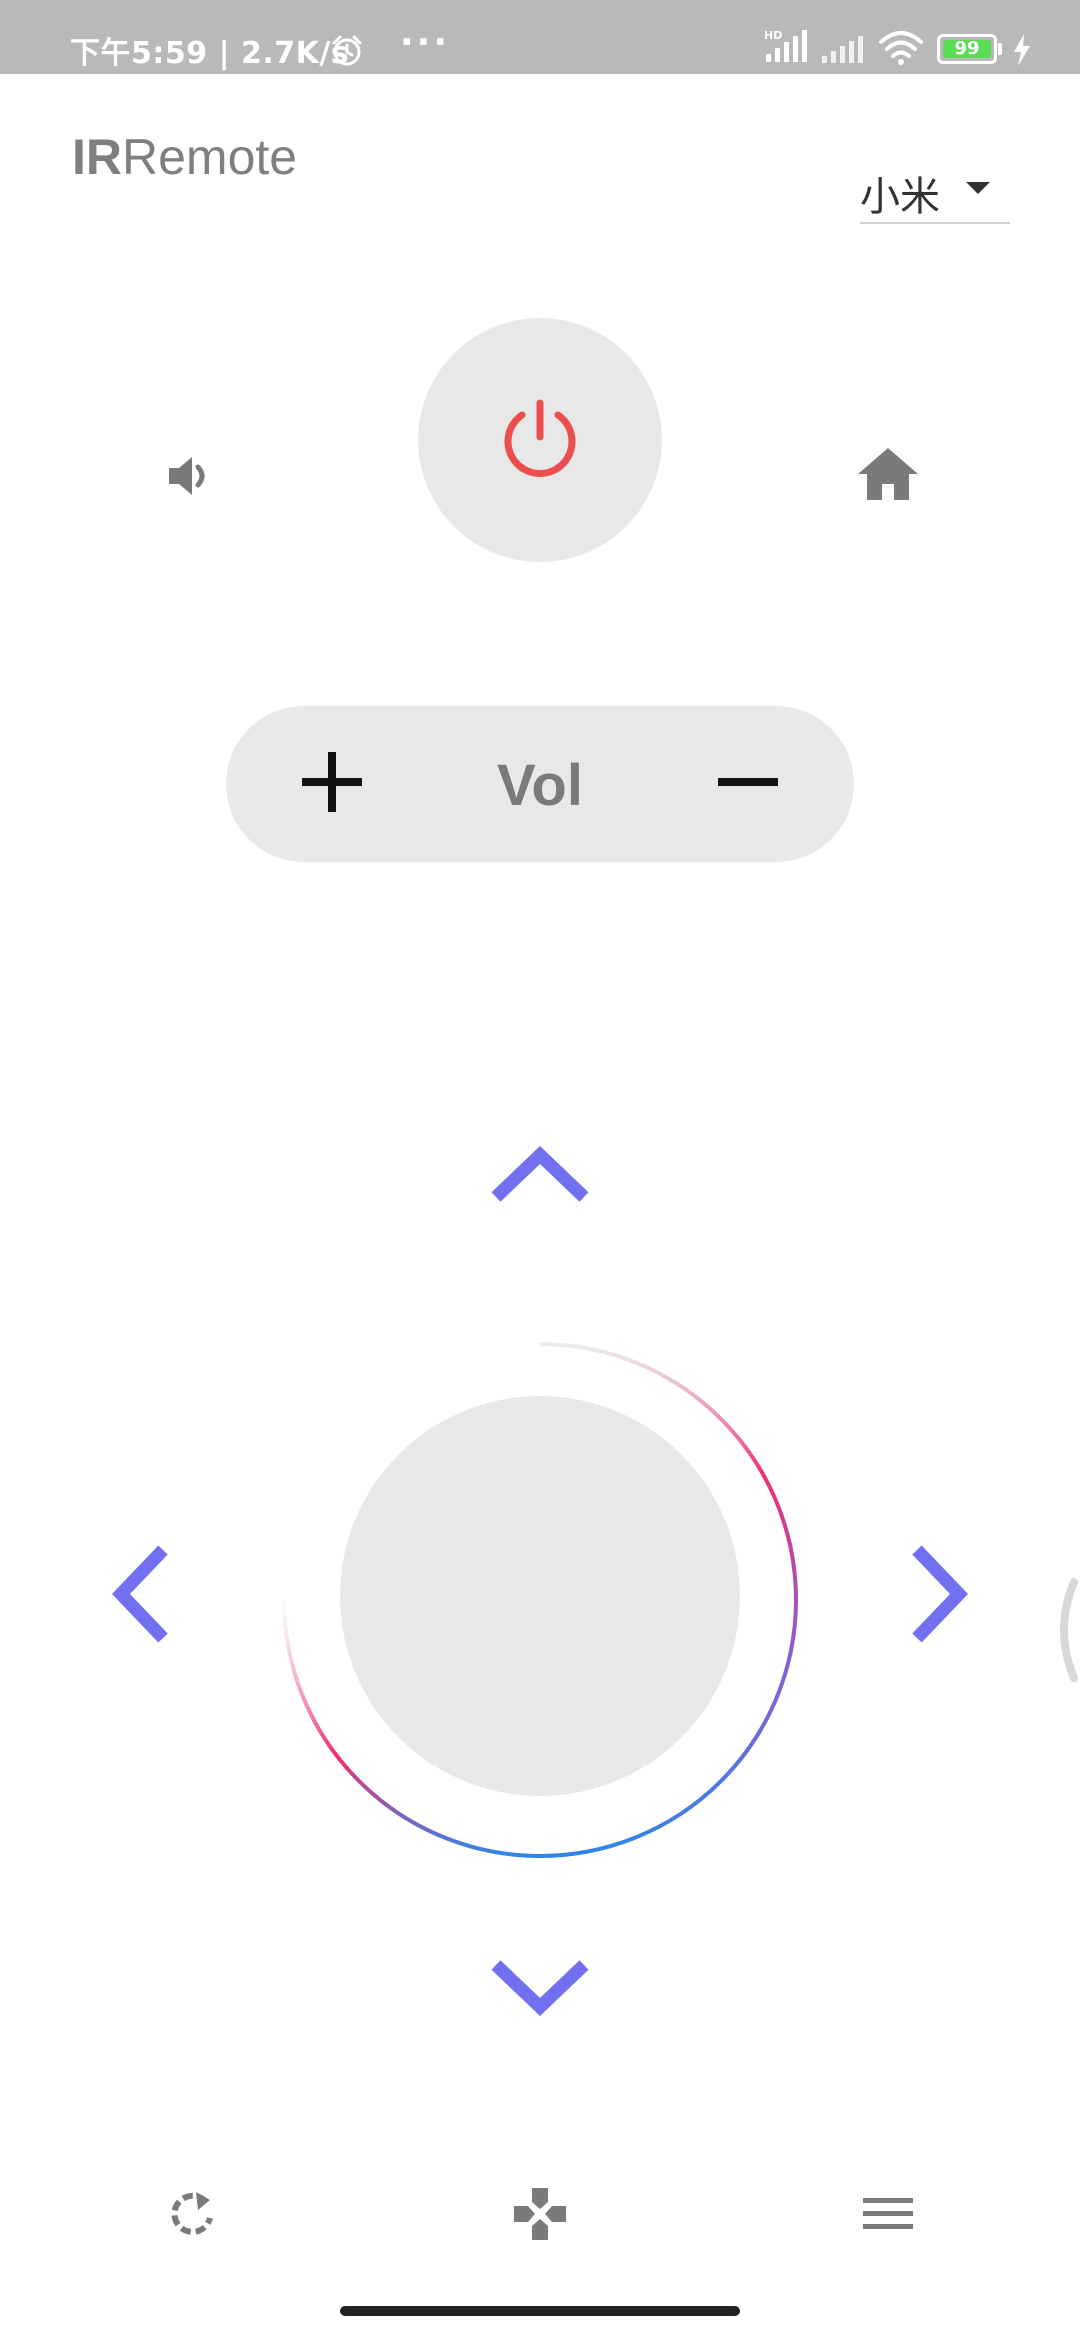 This screenshot has width=1080, height=2340. I want to click on edge-swipe-handle, so click(1064, 1632).